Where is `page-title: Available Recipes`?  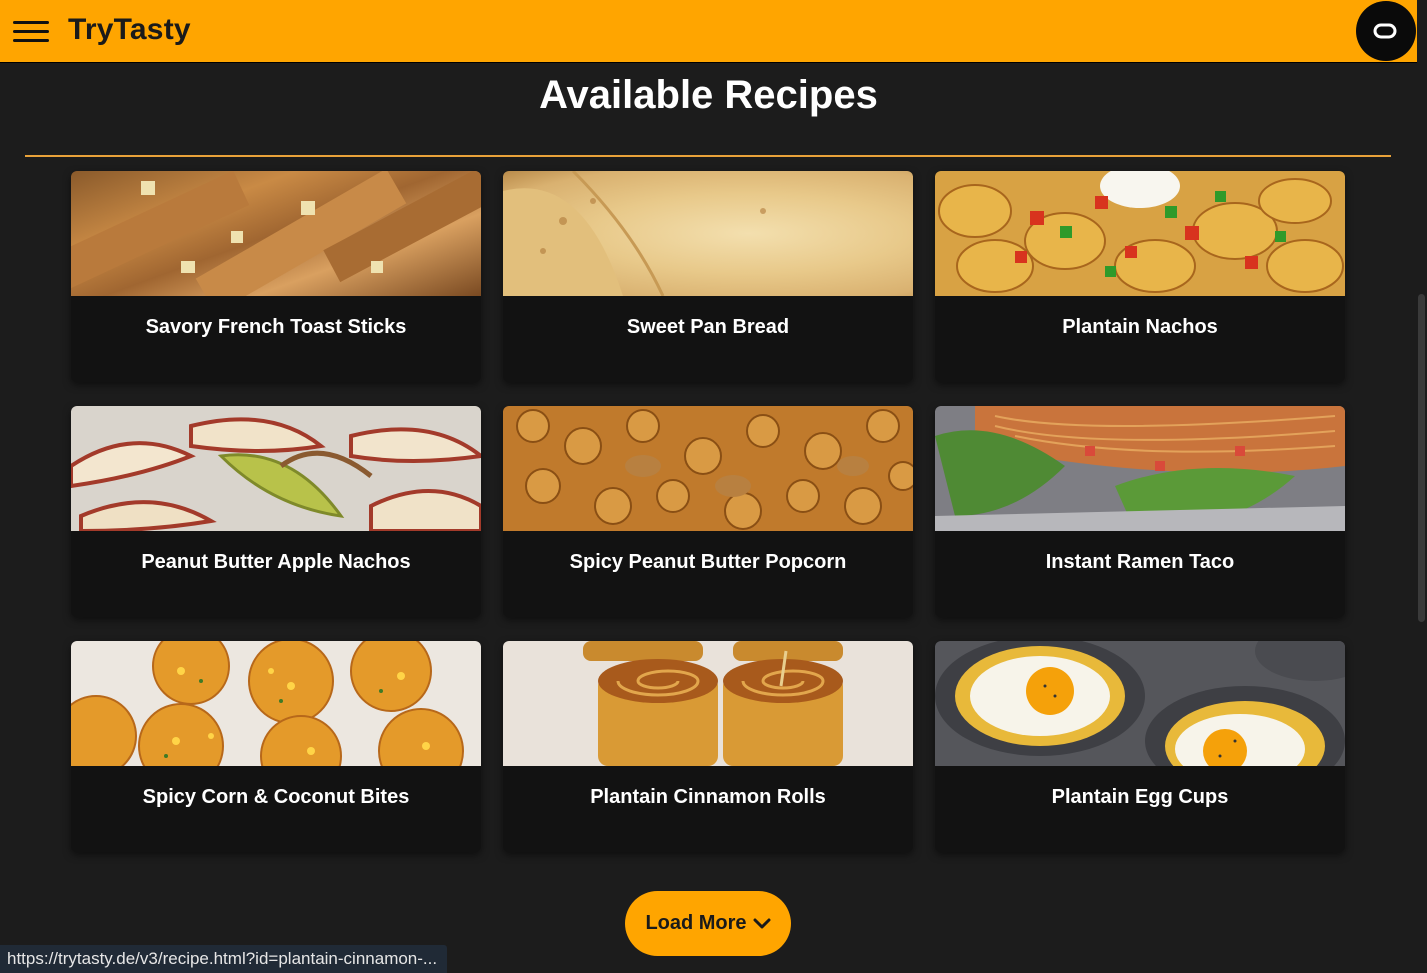
page-title: Available Recipes is located at coordinates (708, 95).